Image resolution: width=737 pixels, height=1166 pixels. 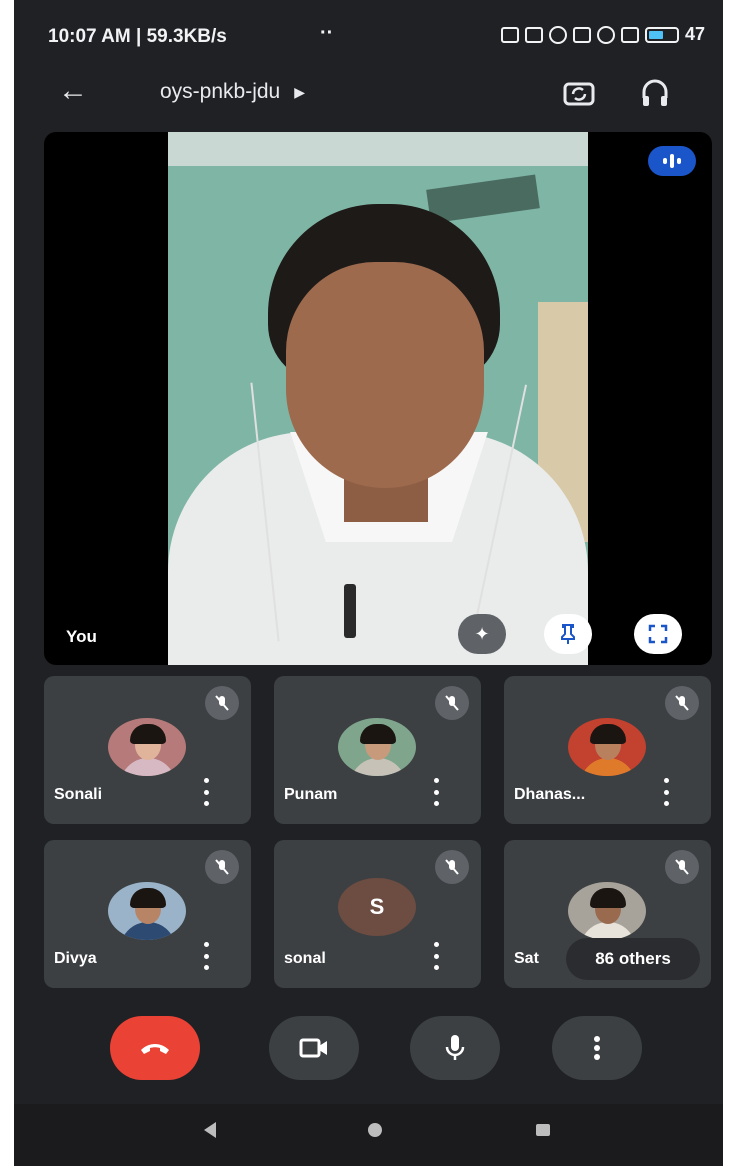 I want to click on hotspot-2-icon, so click(x=605, y=34).